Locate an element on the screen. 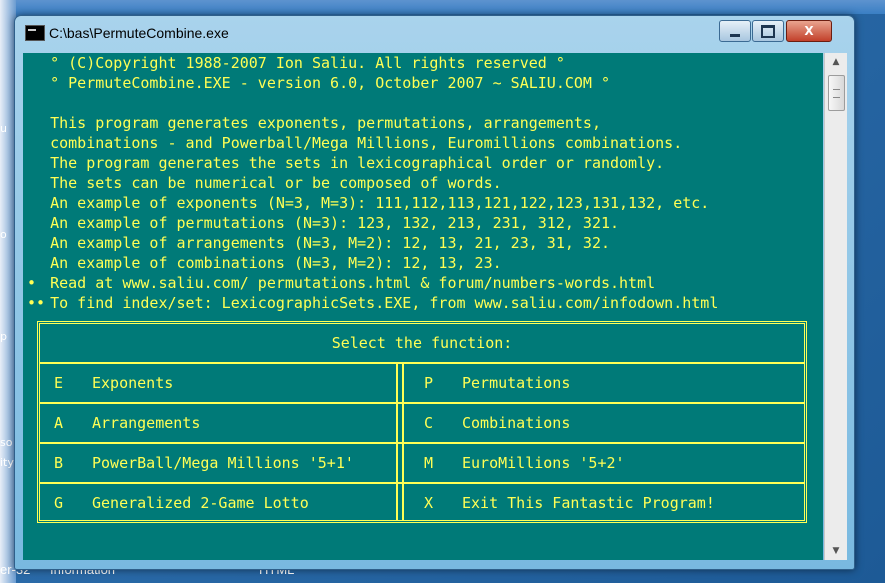  desktop-fragment: p is located at coordinates (3, 336).